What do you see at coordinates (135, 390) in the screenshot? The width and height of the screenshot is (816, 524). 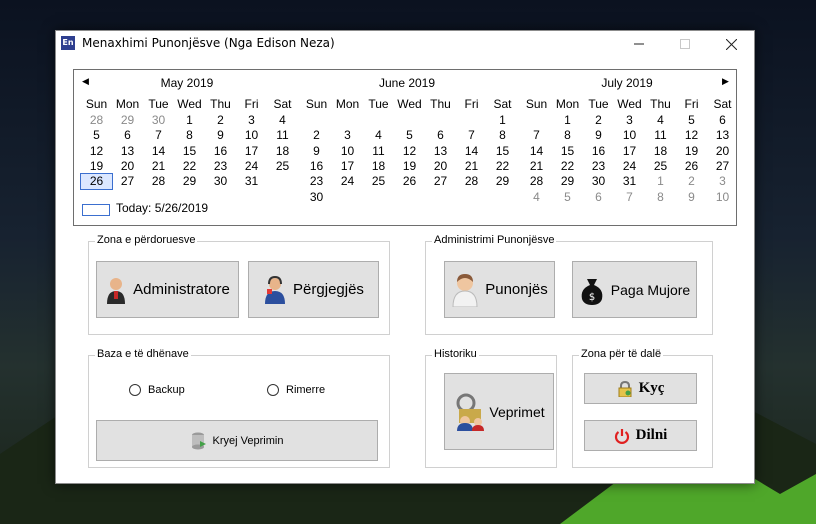 I see `backup-radio` at bounding box center [135, 390].